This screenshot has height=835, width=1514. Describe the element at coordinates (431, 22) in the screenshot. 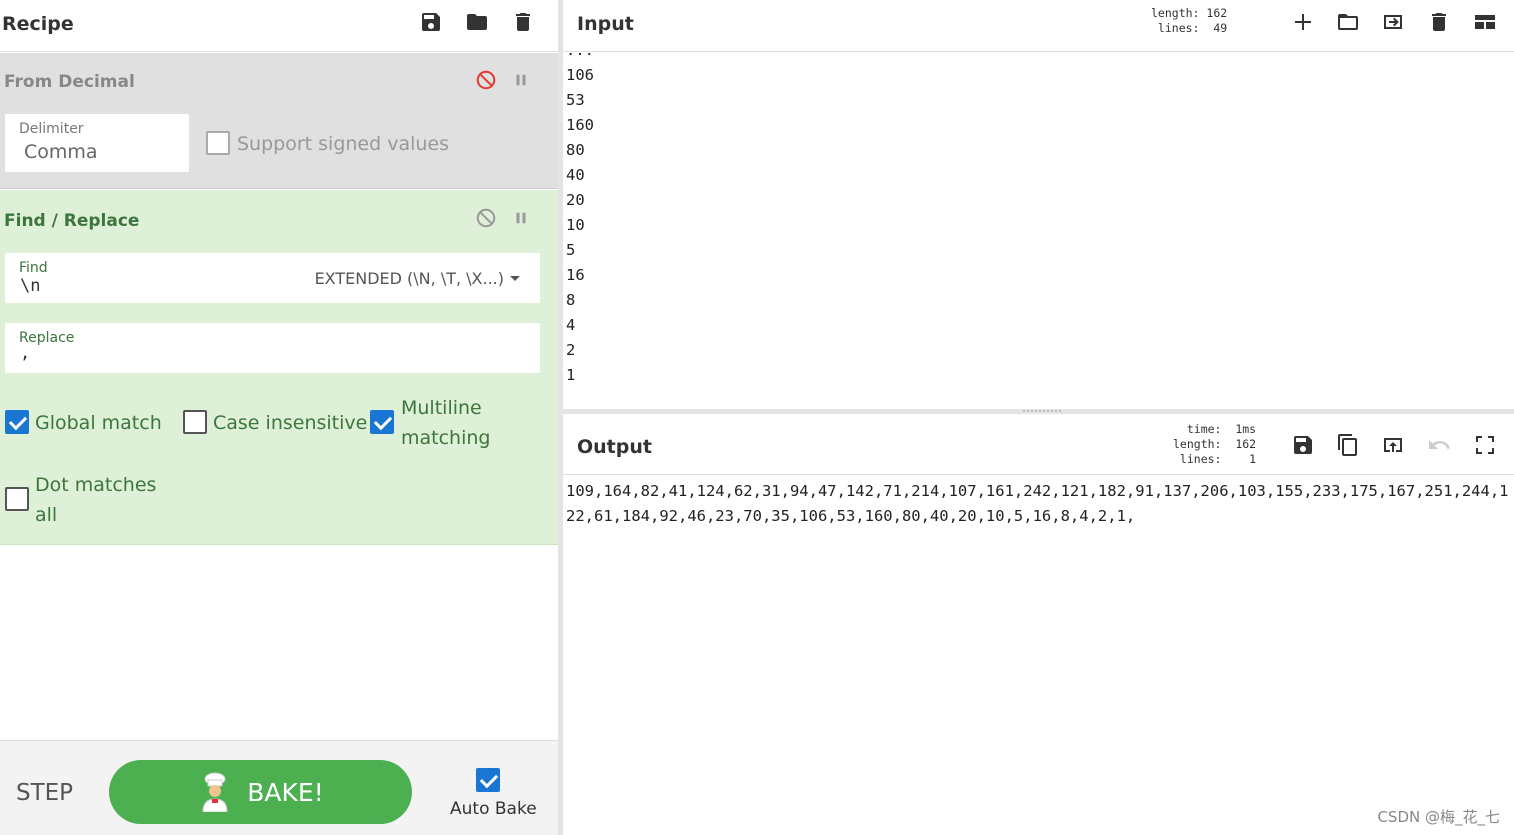

I see `save-icon` at that location.